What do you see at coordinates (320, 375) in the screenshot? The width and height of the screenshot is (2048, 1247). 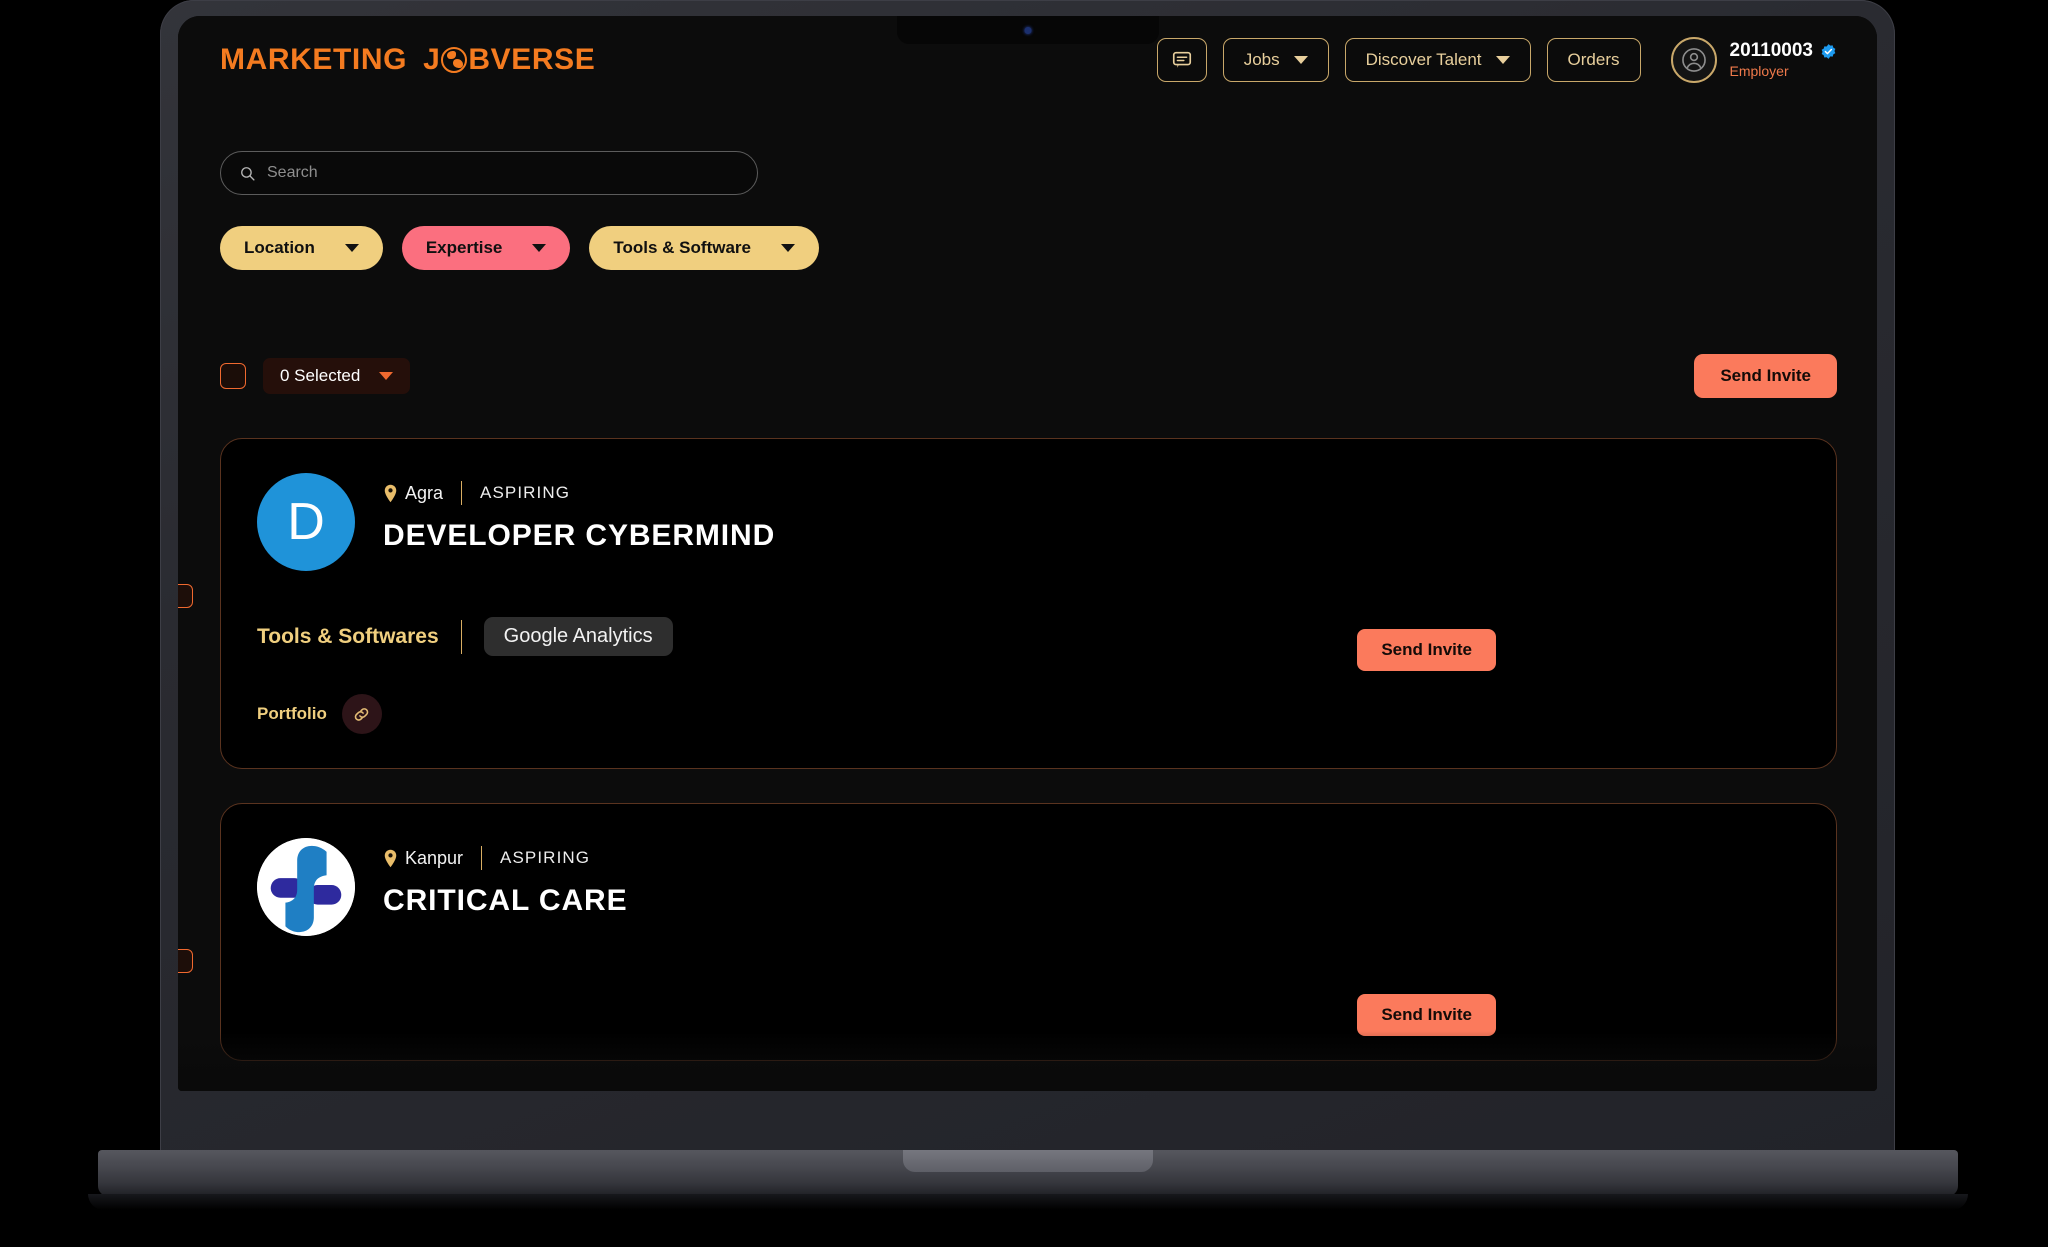 I see `selected-count-label: 0 Selected` at bounding box center [320, 375].